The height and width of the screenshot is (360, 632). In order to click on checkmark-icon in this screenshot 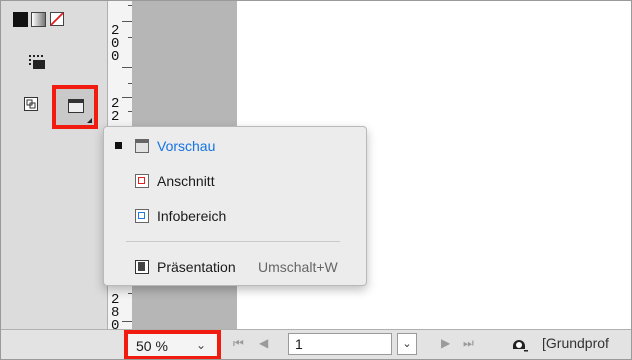, I will do `click(118, 145)`.